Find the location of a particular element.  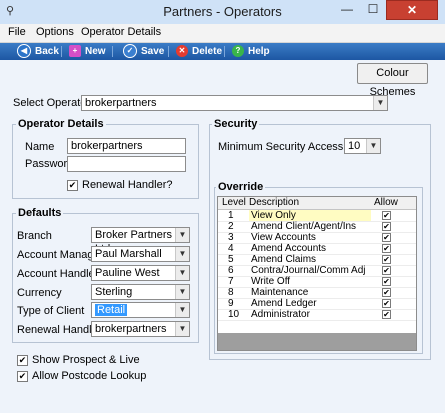

show-prospect-label: Show Prospect & Live is located at coordinates (86, 360).